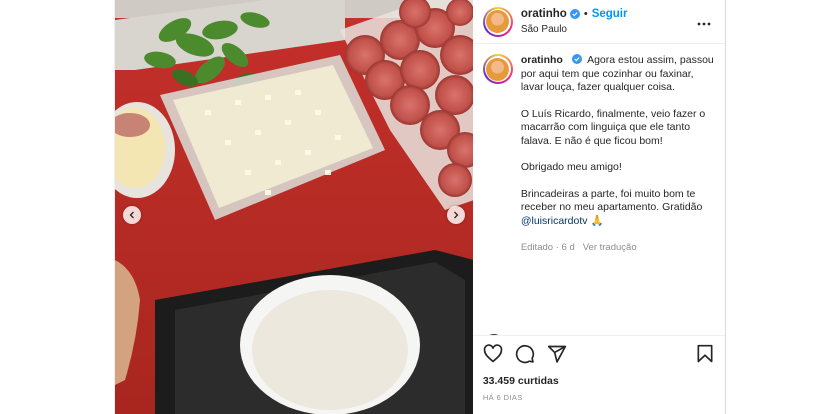 The width and height of the screenshot is (828, 414). Describe the element at coordinates (598, 353) in the screenshot. I see `post-actions` at that location.